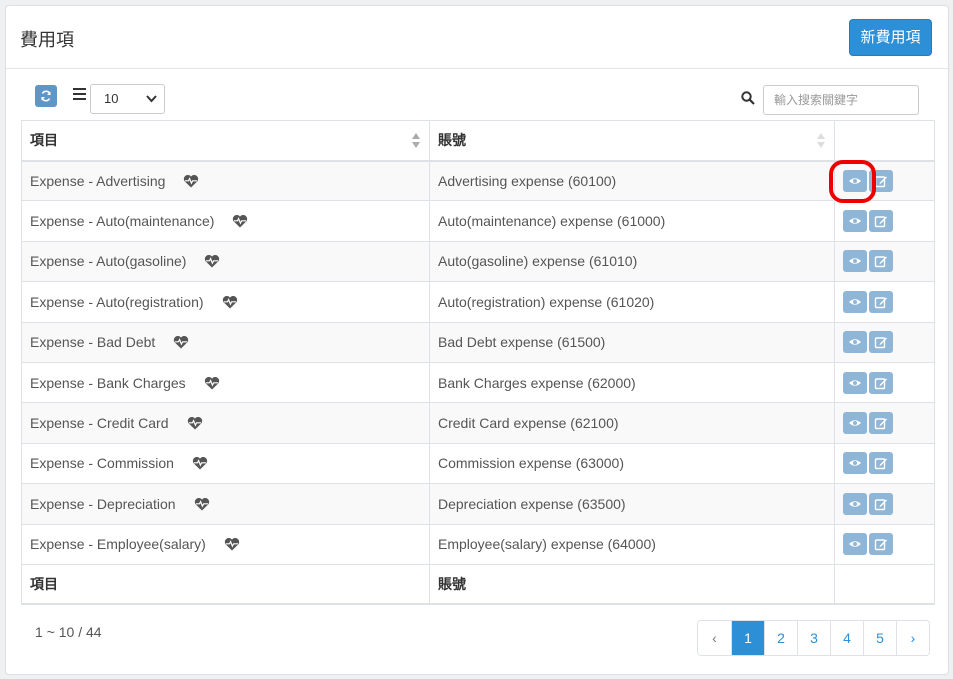 This screenshot has height=679, width=953. I want to click on account-cell: Auto(gasoline) expense (61010), so click(632, 261).